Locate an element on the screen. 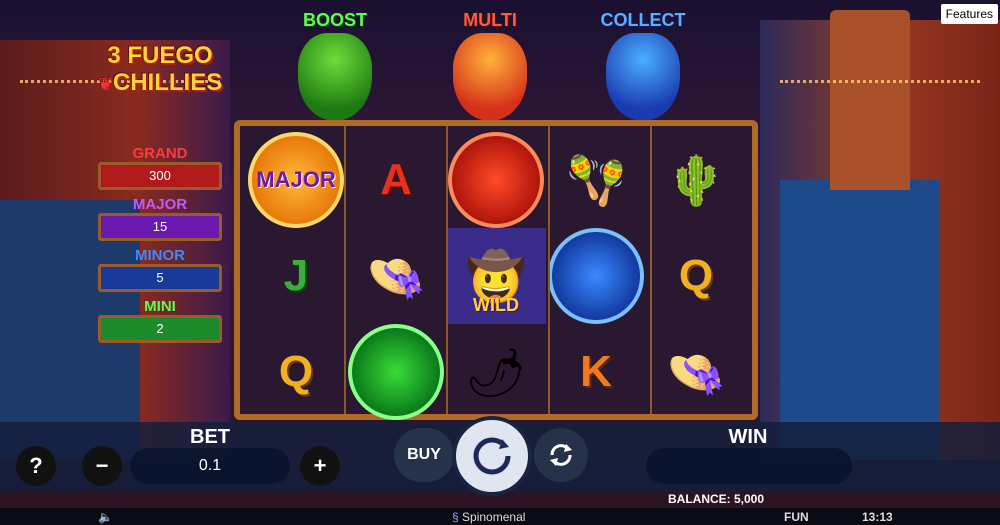  reel-cell-maracas: 🪇 is located at coordinates (596, 180).